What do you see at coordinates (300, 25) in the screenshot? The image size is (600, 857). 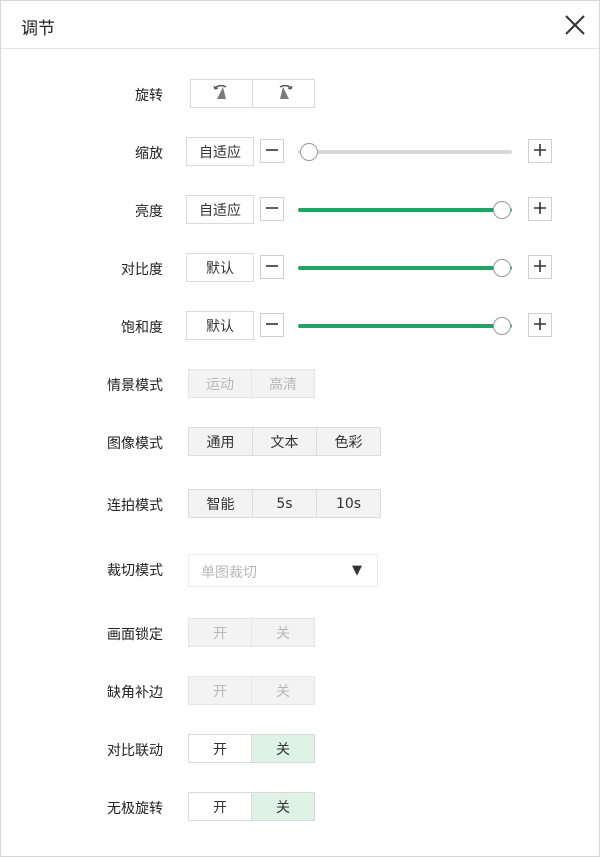 I see `dialog-titlebar: 调节` at bounding box center [300, 25].